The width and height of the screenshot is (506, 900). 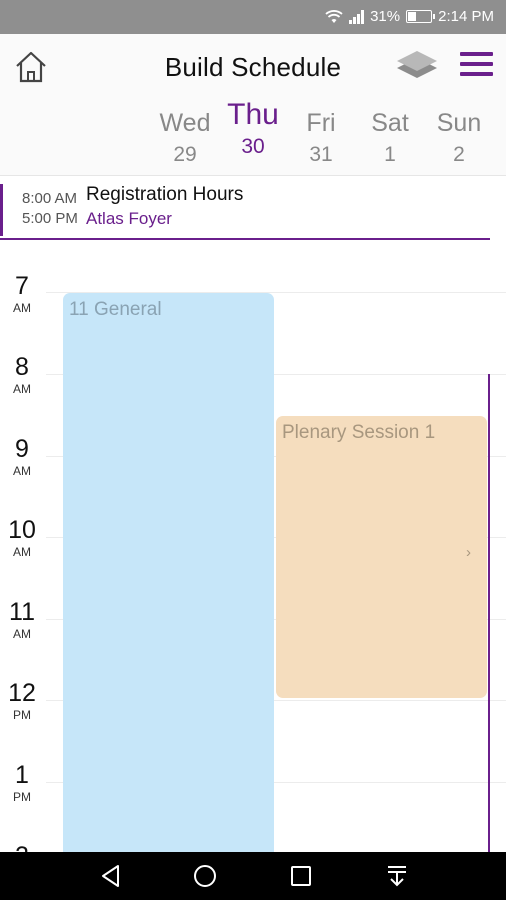 What do you see at coordinates (165, 194) in the screenshot?
I see `event-title: Registration Hours` at bounding box center [165, 194].